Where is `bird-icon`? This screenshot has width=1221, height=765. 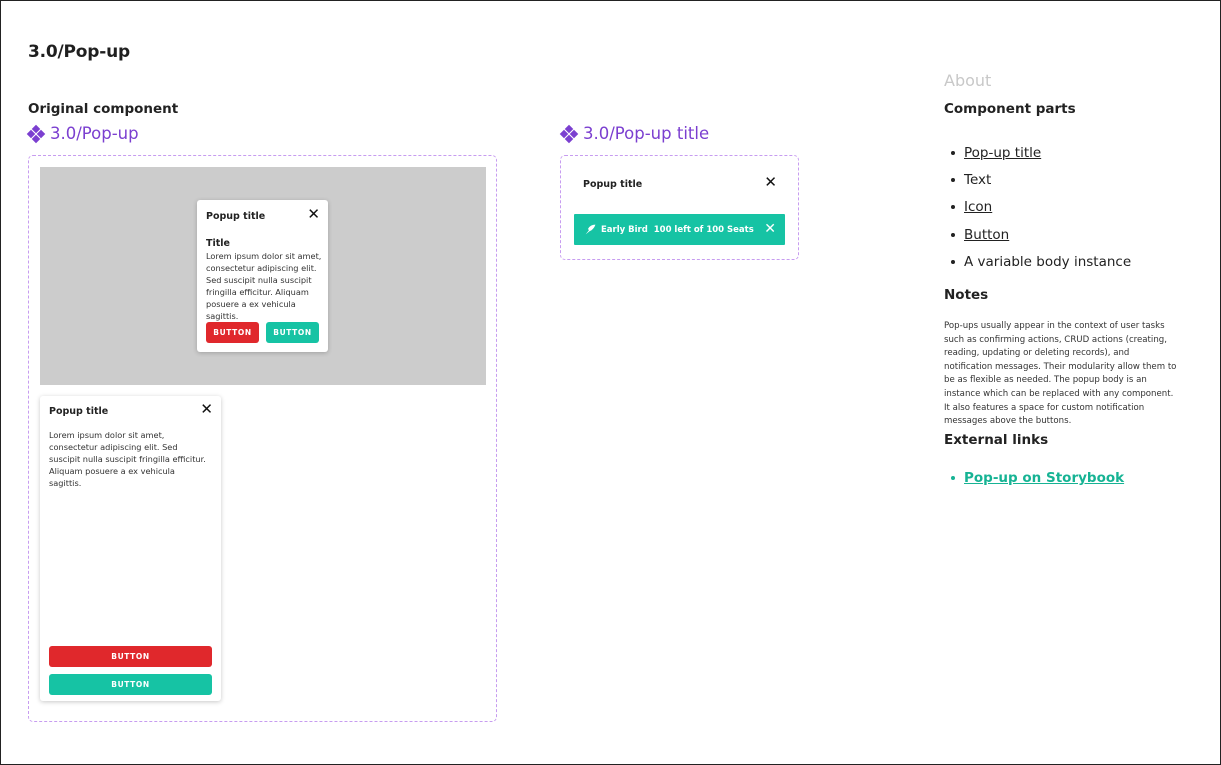
bird-icon is located at coordinates (590, 229).